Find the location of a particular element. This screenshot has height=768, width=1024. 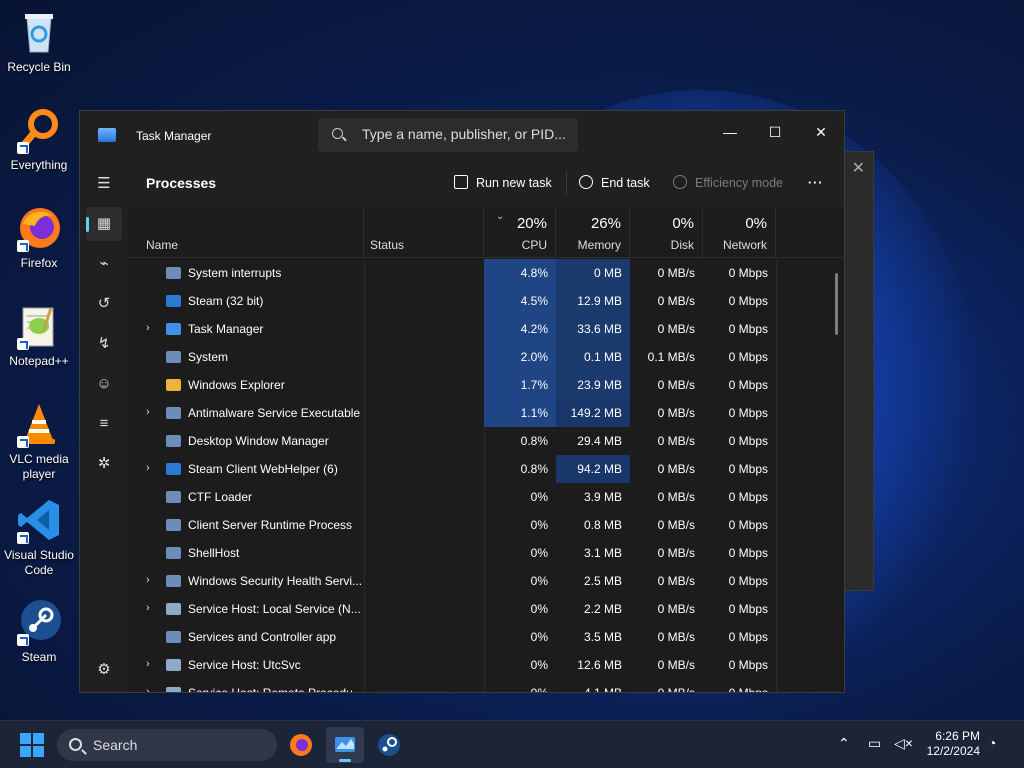

nav-details-icon: ≡ is located at coordinates (104, 424).